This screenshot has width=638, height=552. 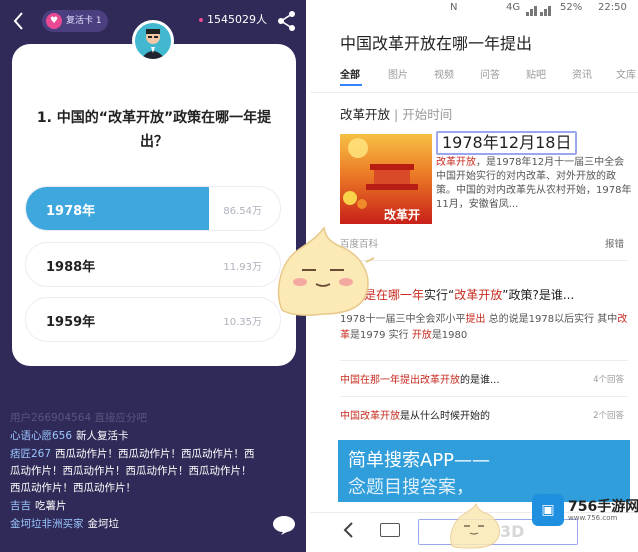 What do you see at coordinates (242, 267) in the screenshot?
I see `option-vote-count: 11.93万` at bounding box center [242, 267].